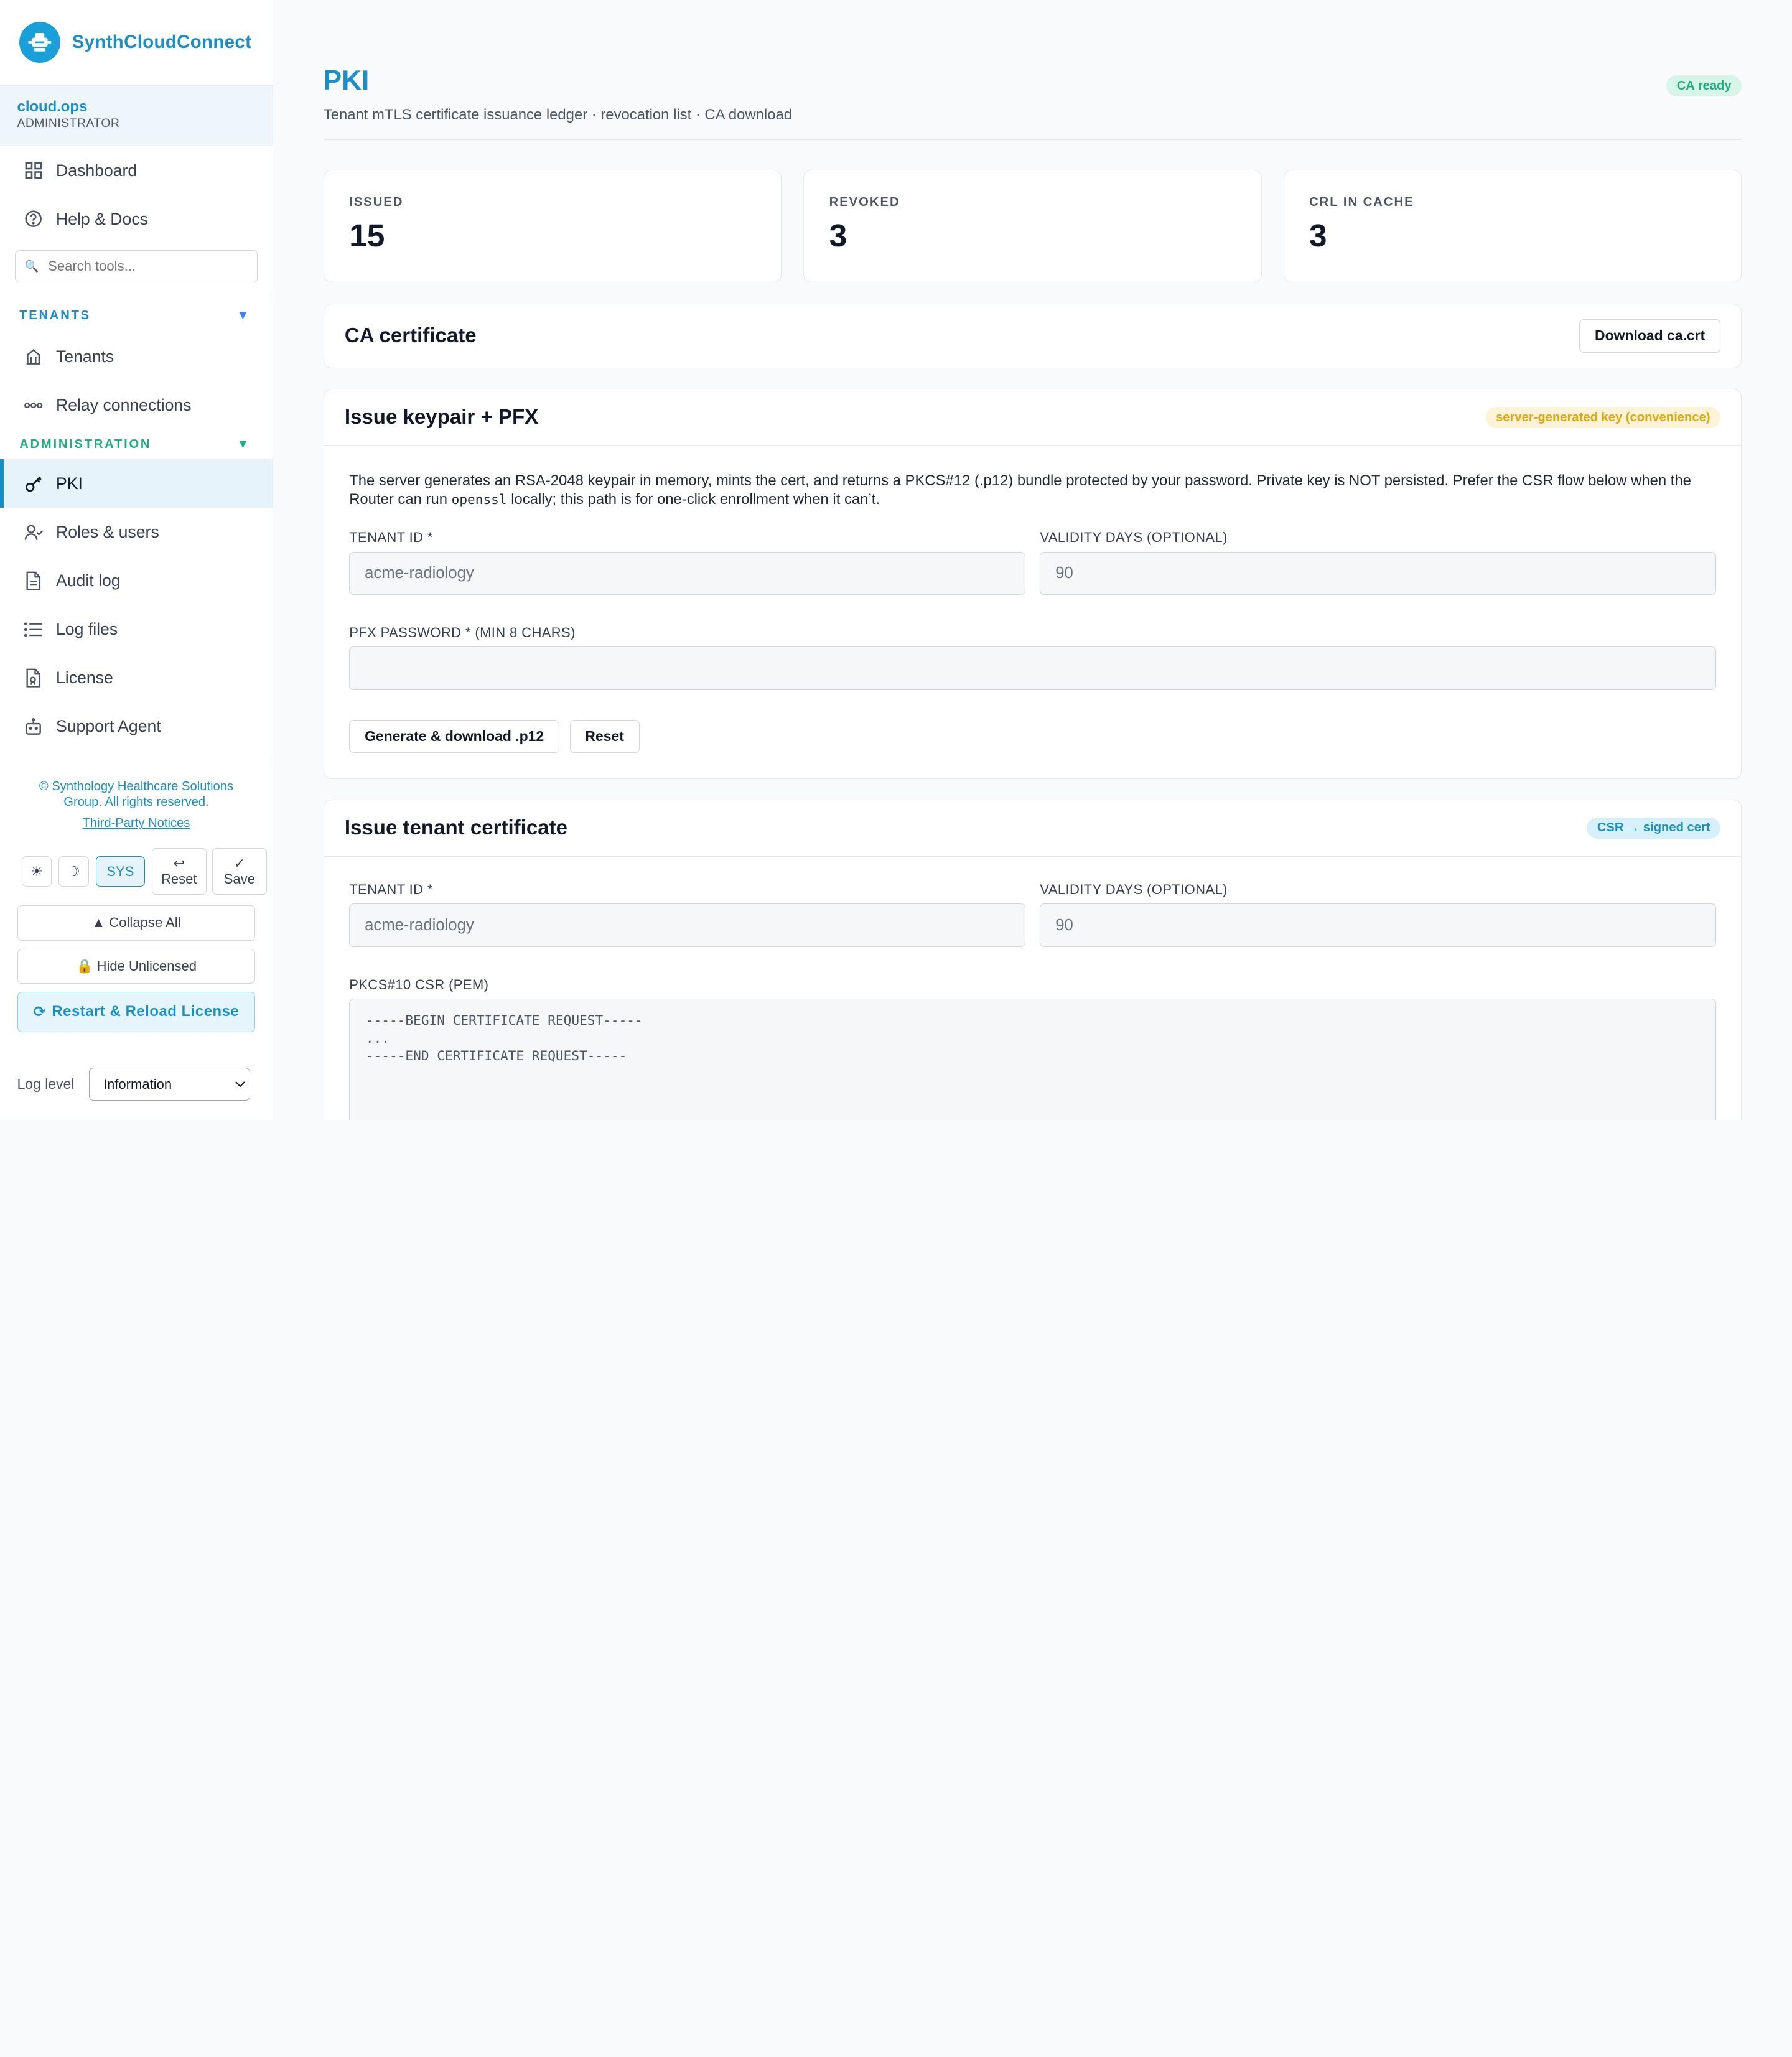 The width and height of the screenshot is (1792, 2057). I want to click on nav-item-log-files: Log files, so click(136, 629).